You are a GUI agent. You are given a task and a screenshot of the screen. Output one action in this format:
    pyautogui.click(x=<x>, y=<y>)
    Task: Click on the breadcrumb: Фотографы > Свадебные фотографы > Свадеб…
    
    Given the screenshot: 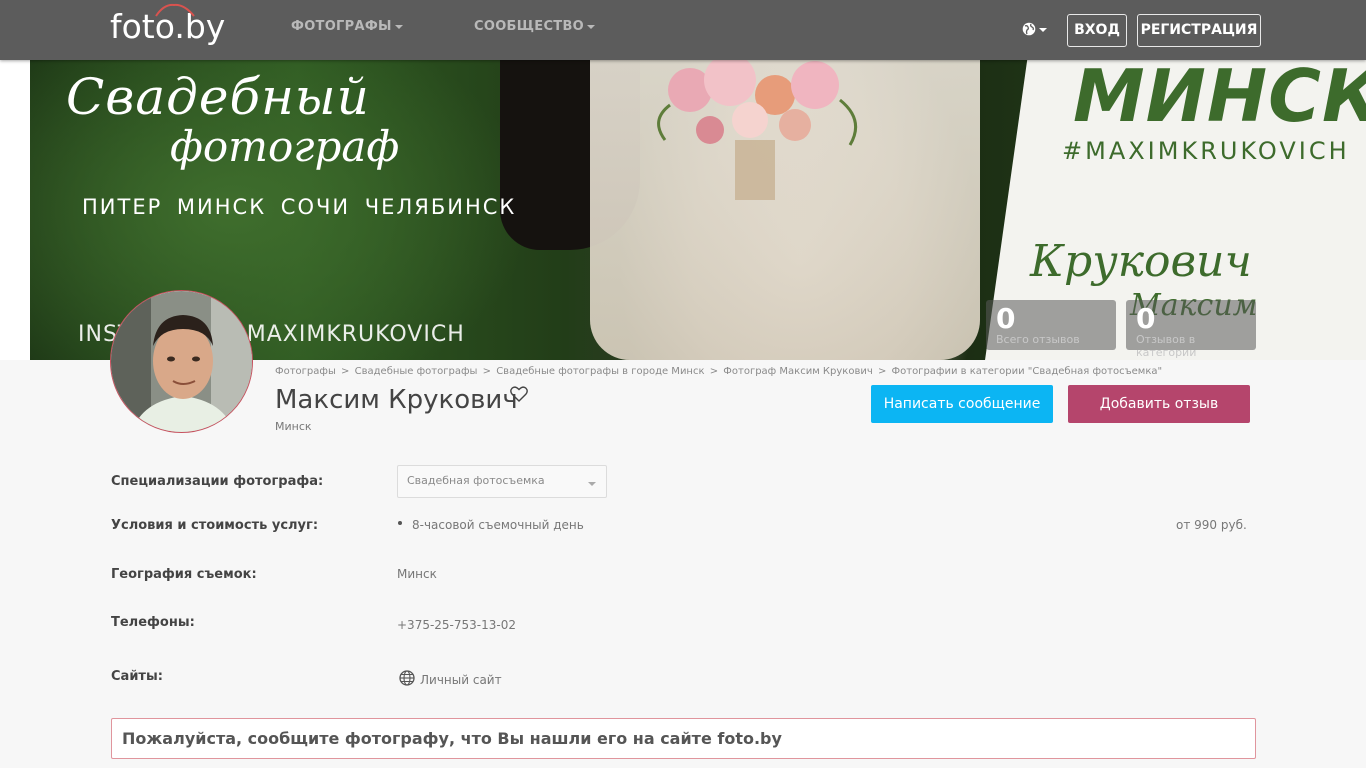 What is the action you would take?
    pyautogui.click(x=718, y=371)
    